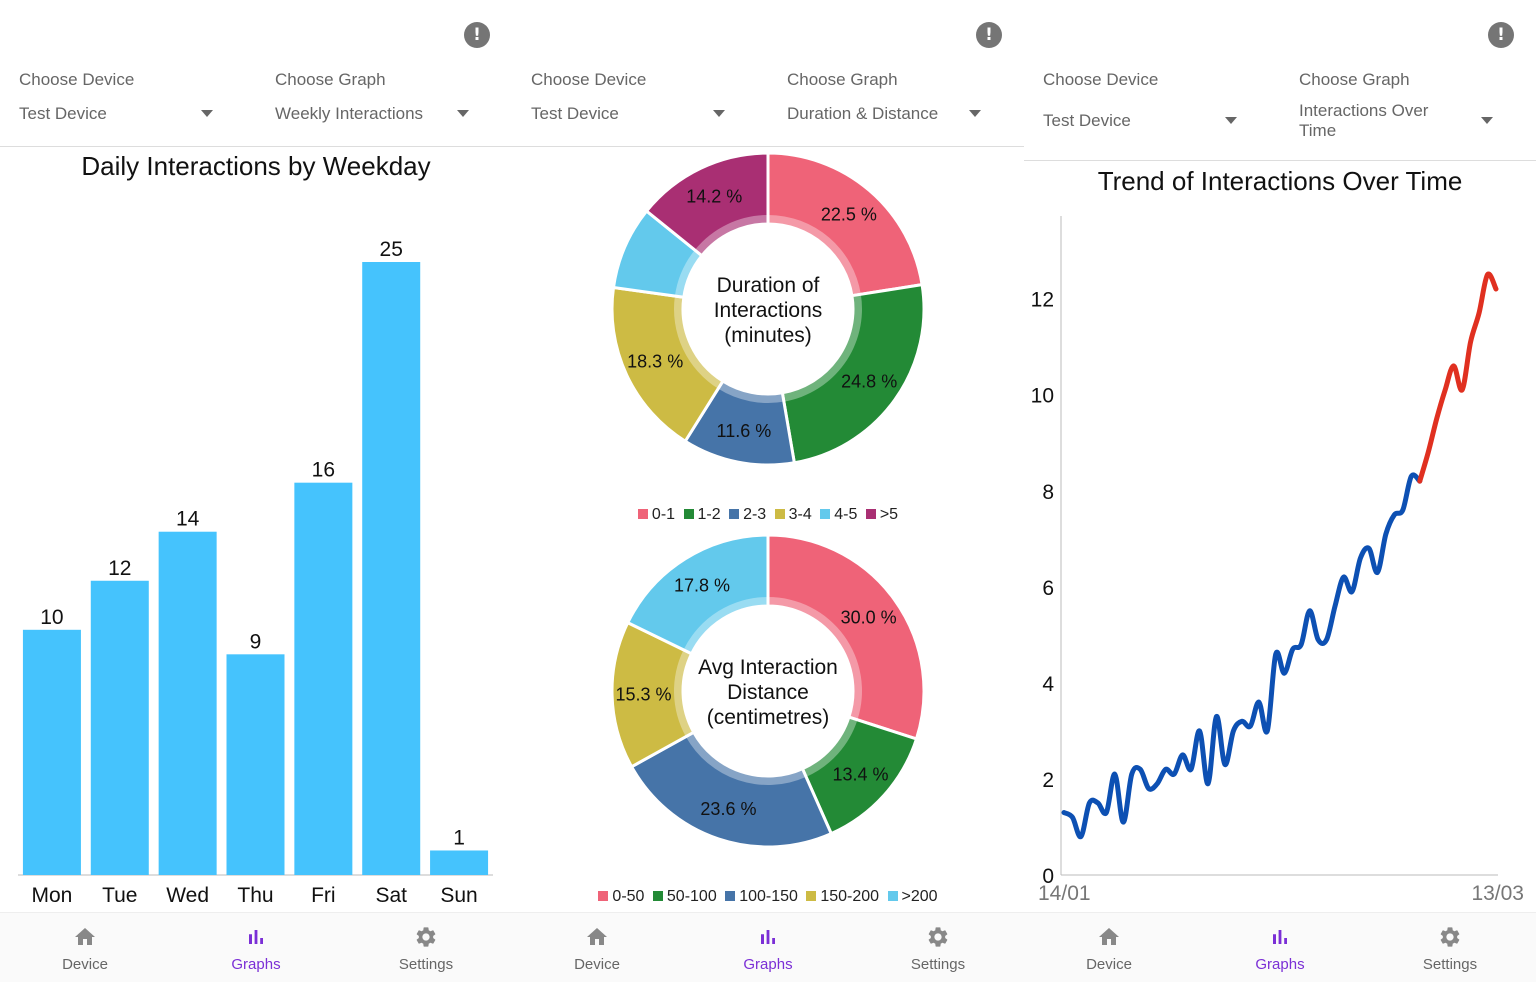  What do you see at coordinates (1048, 588) in the screenshot?
I see `y-tick-label: 6` at bounding box center [1048, 588].